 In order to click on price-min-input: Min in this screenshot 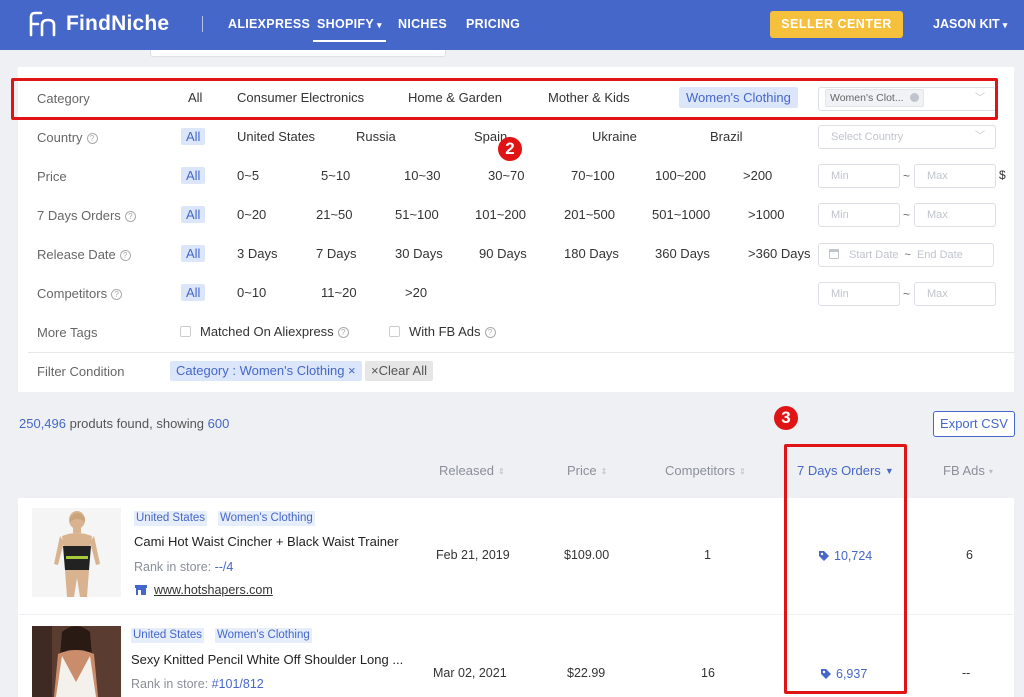, I will do `click(859, 176)`.